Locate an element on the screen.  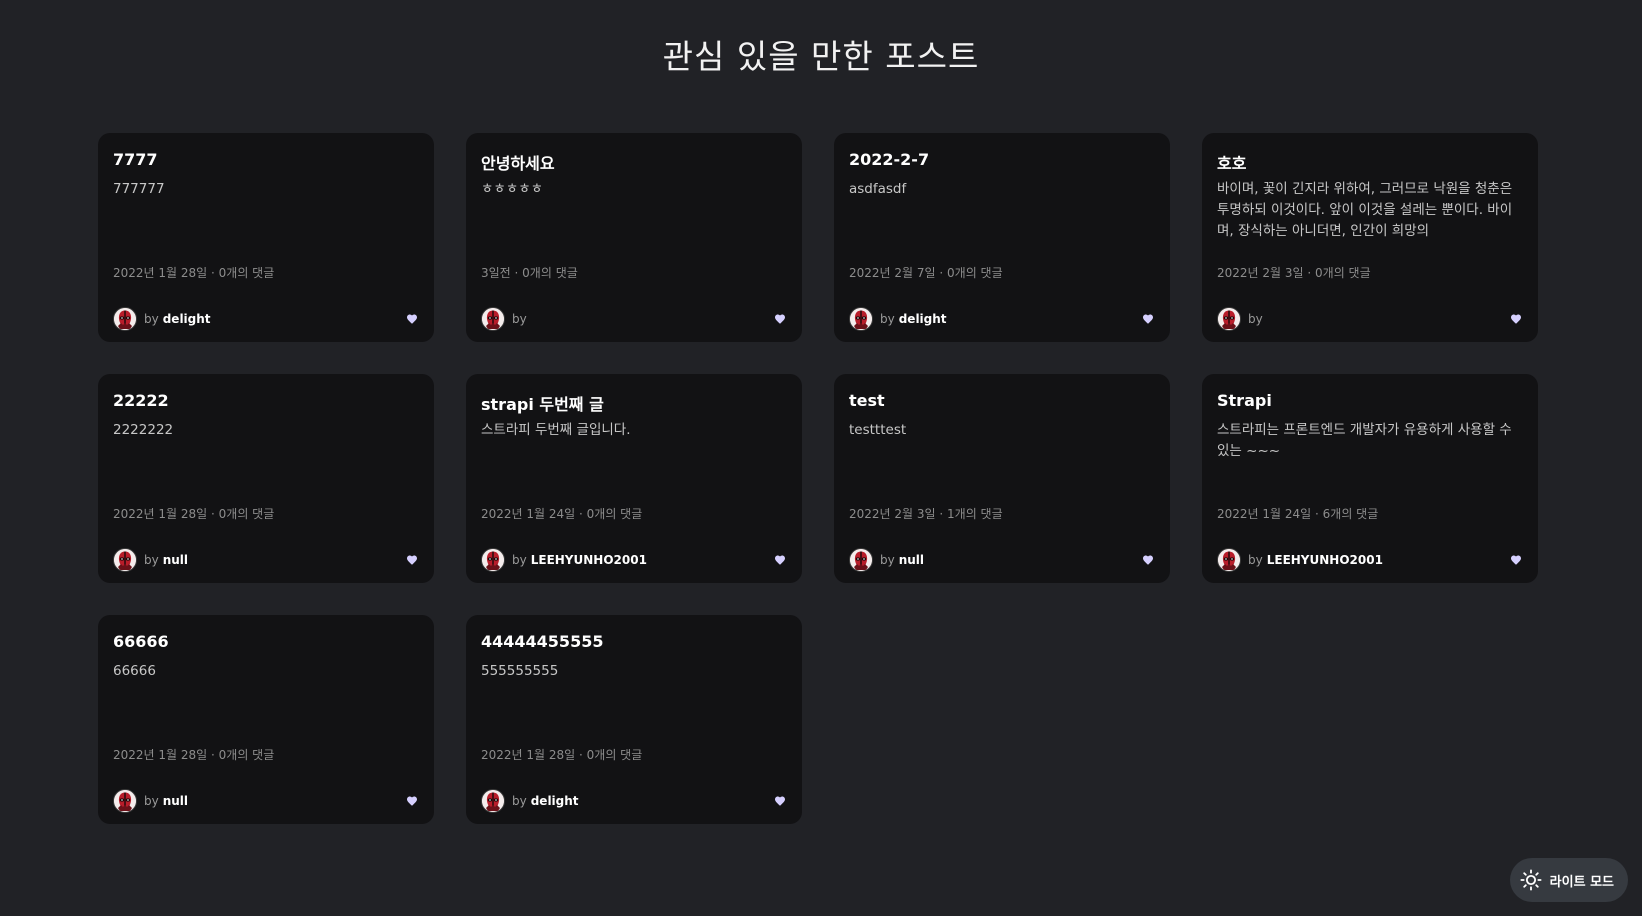
post-footer: by null is located at coordinates (1002, 560).